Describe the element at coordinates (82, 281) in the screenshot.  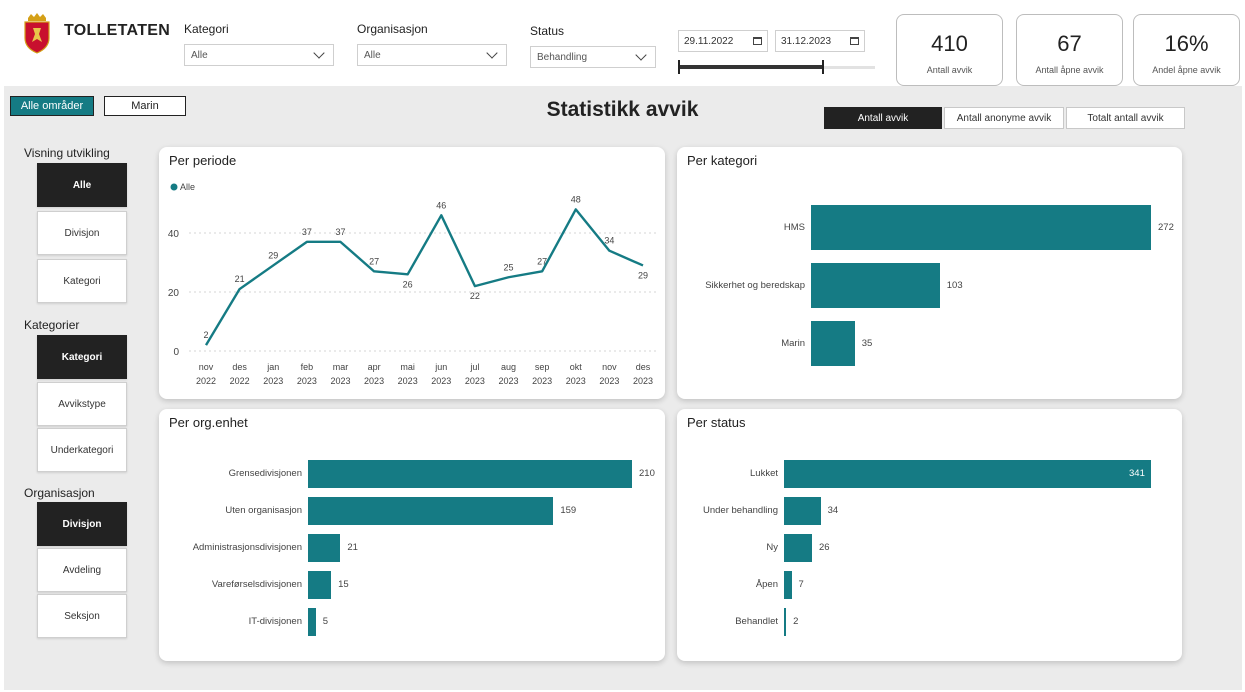
I see `sidebar-button-kategori: Kategori` at that location.